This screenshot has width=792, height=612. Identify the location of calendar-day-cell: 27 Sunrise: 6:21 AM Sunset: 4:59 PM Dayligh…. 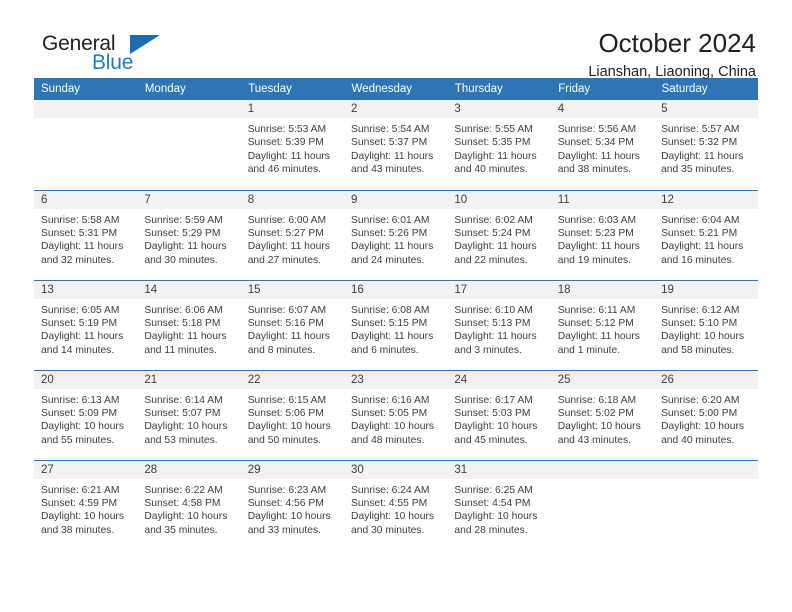
(86, 504).